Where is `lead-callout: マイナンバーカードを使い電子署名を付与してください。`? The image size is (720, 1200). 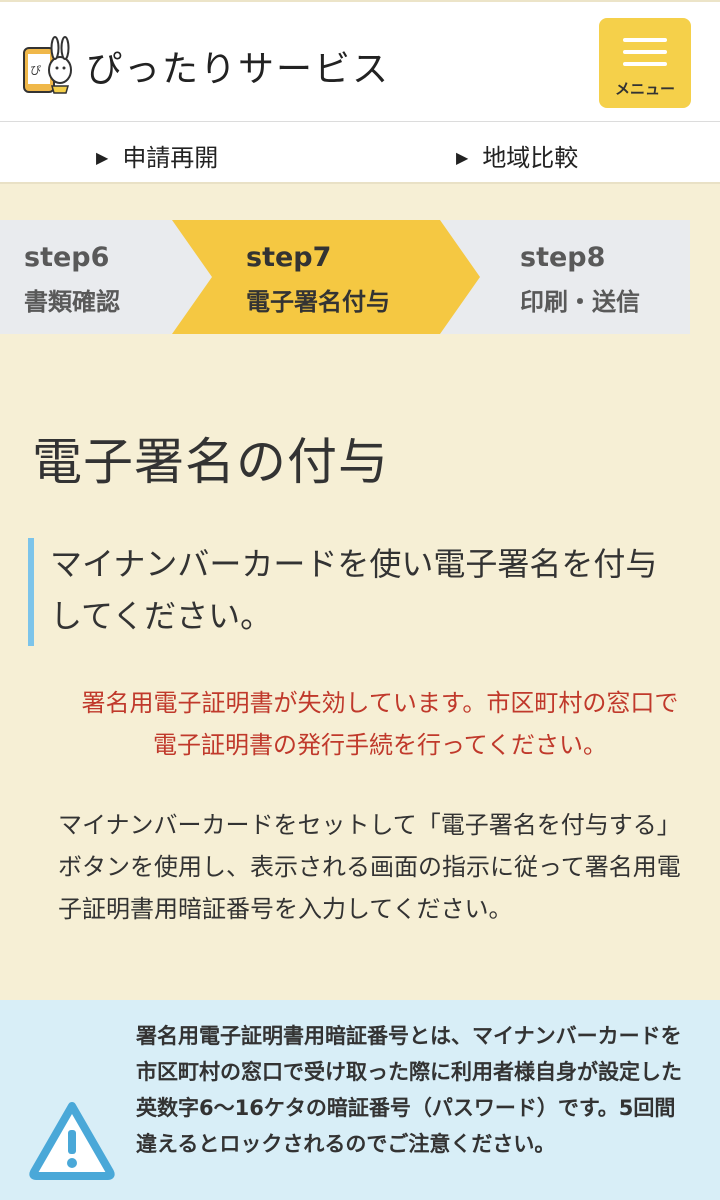
lead-callout: マイナンバーカードを使い電子署名を付与してください。 is located at coordinates (358, 592).